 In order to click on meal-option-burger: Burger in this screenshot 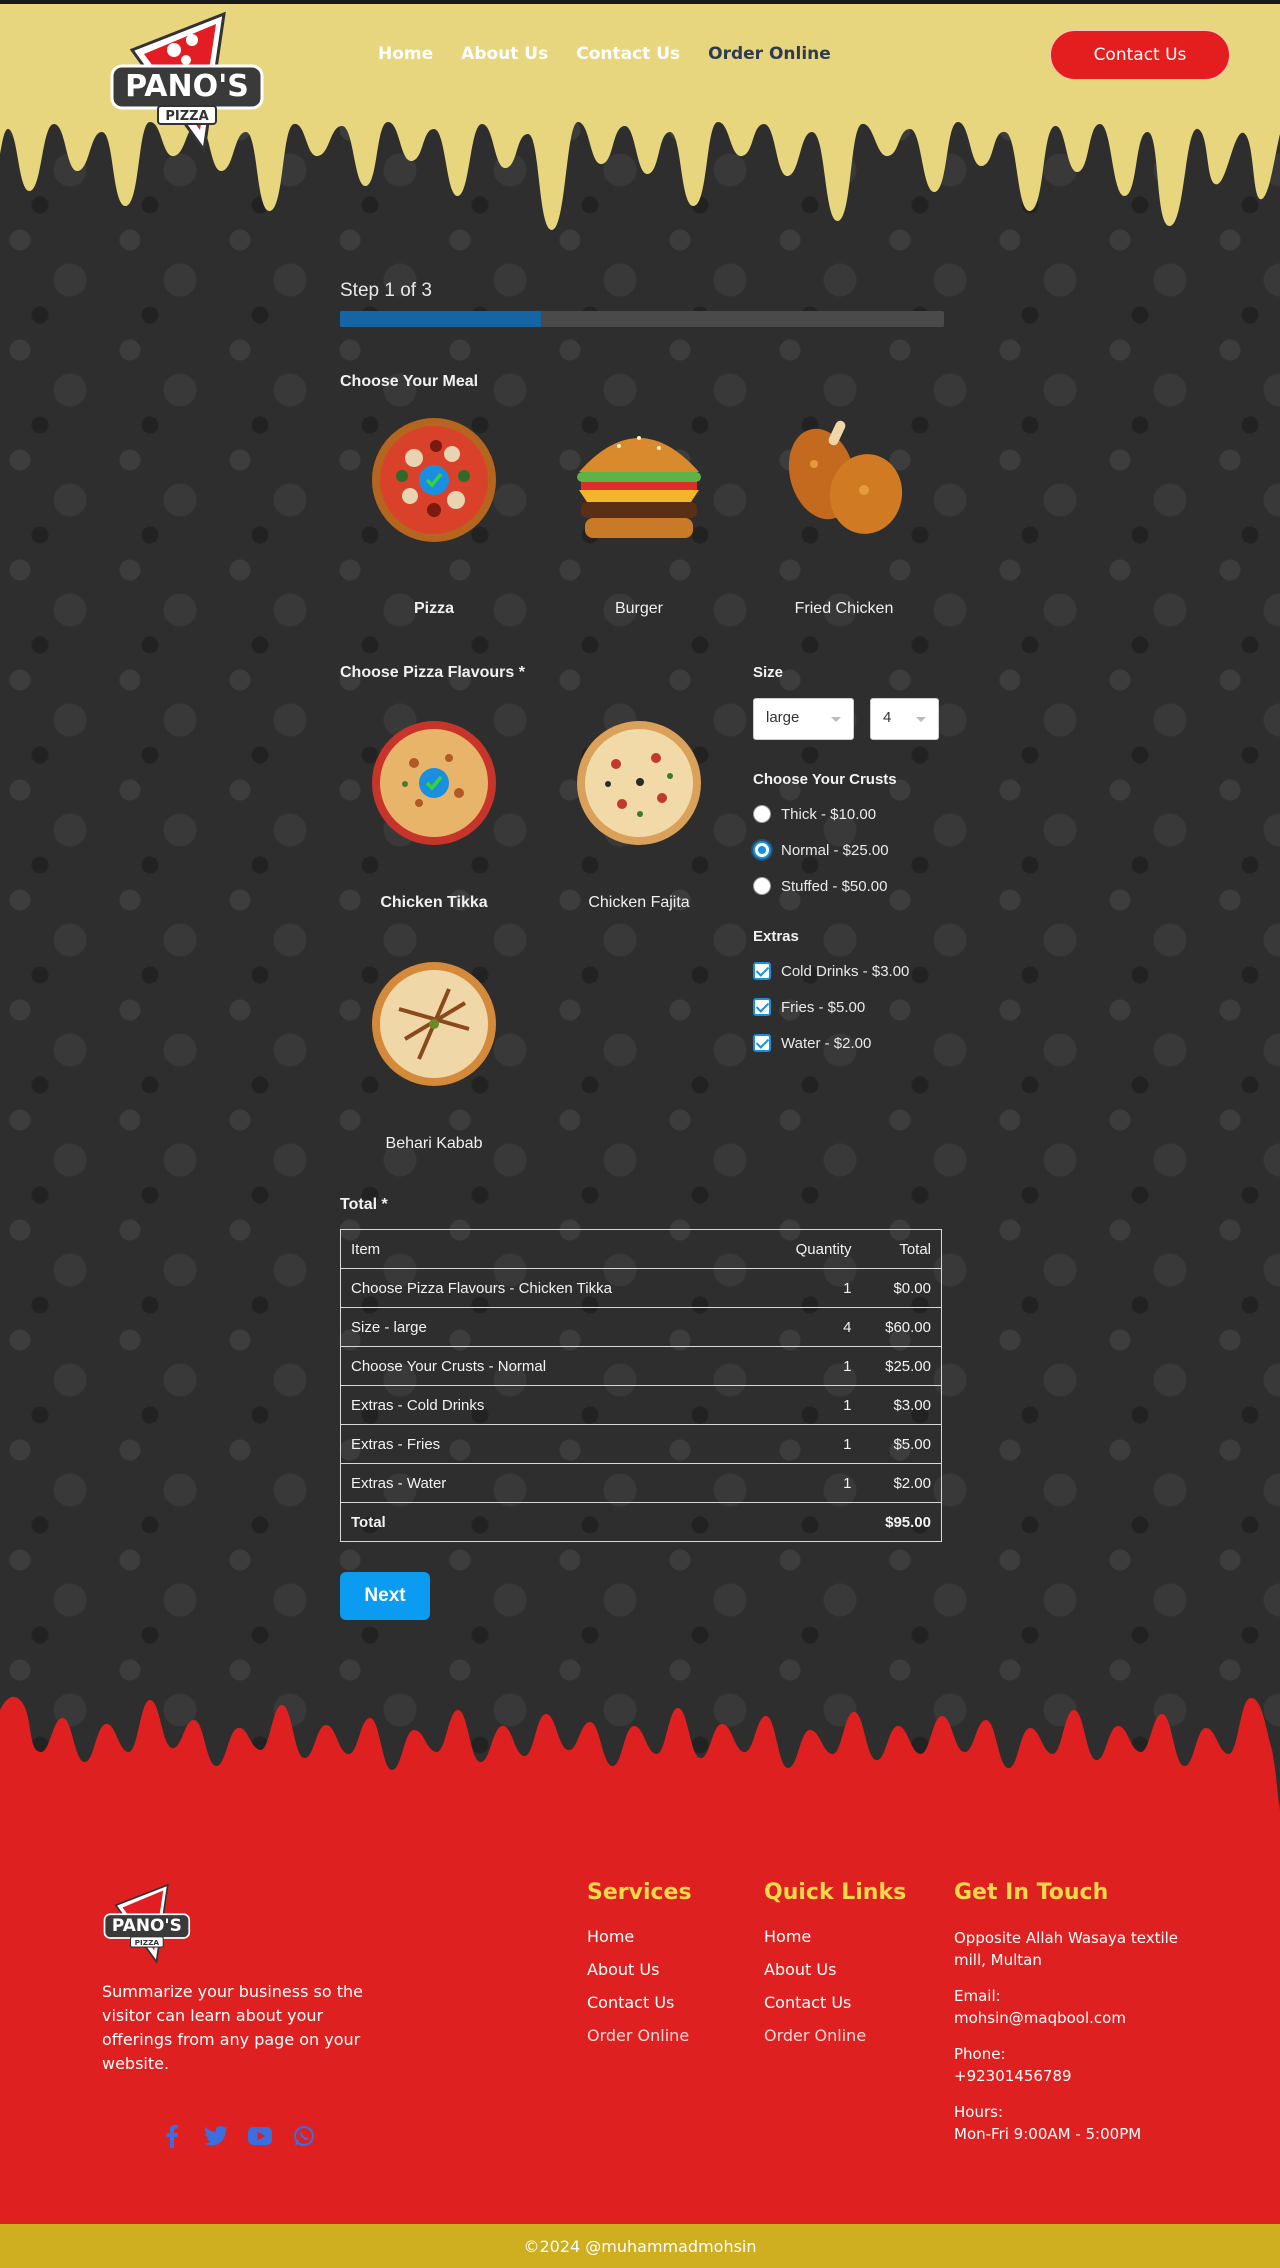, I will do `click(639, 514)`.